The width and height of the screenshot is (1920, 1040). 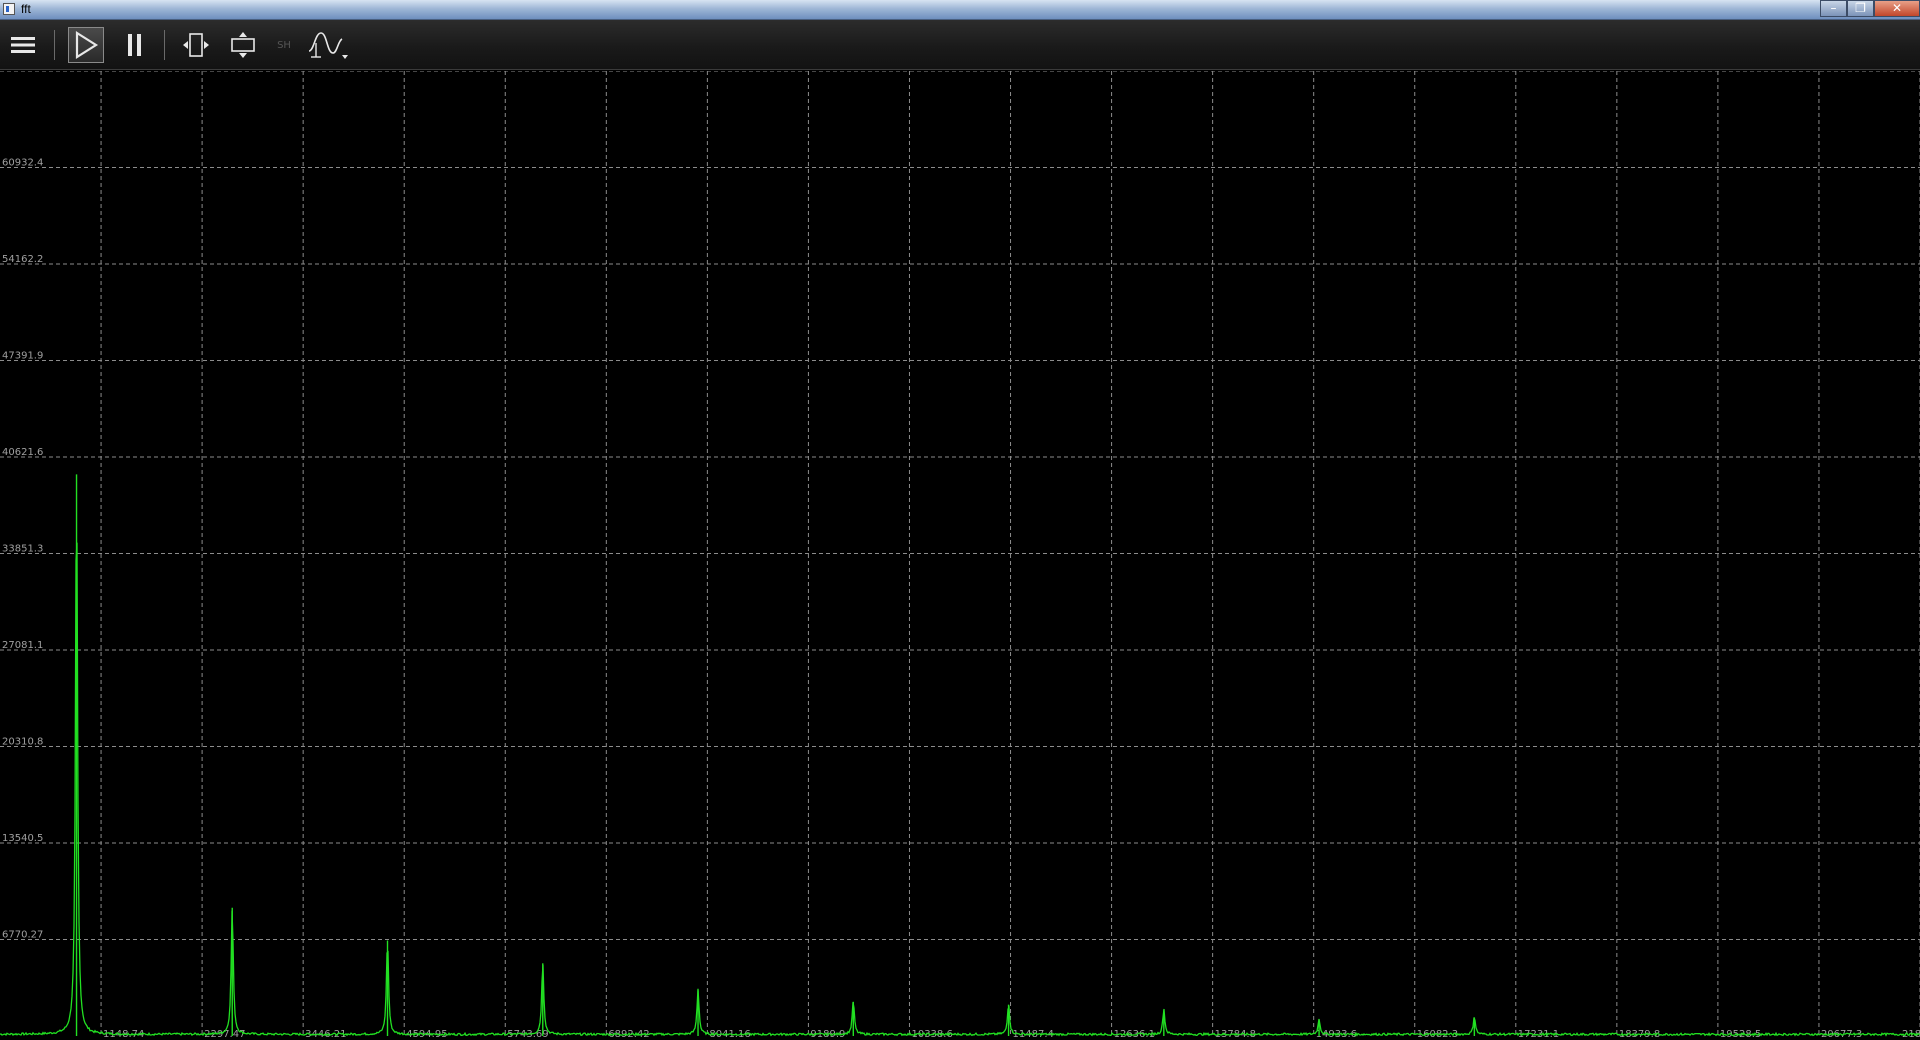 I want to click on y-tick-label: 47391.9, so click(x=22, y=356).